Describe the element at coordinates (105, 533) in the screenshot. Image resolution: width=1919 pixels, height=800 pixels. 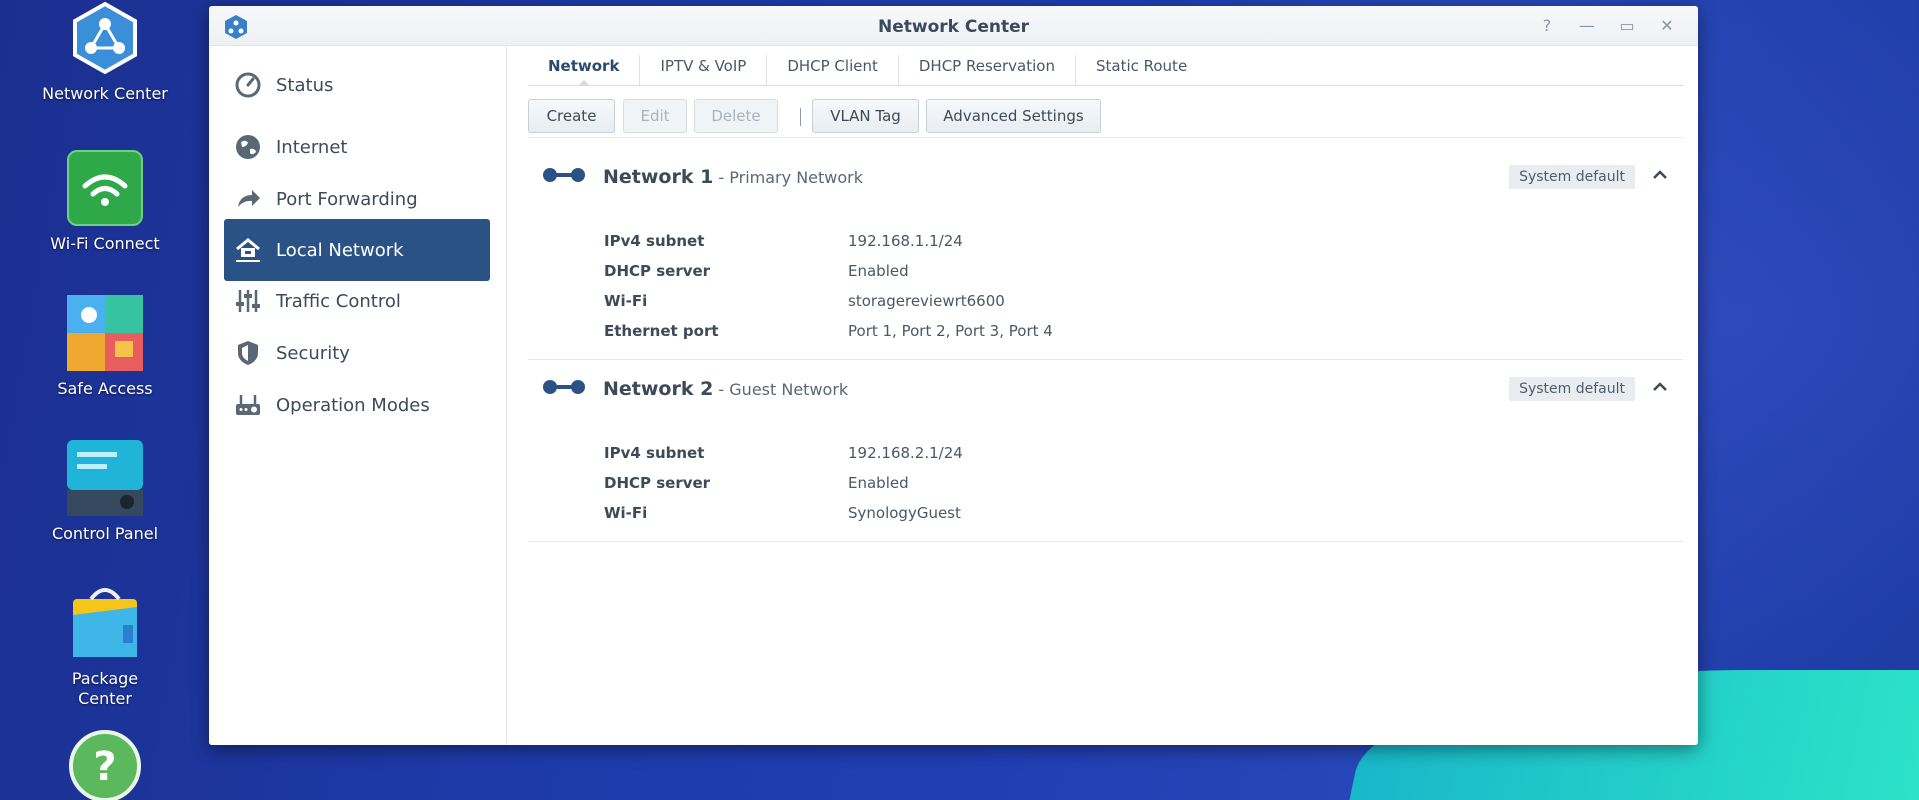
I see `desktop-icon-label: Control Panel` at that location.